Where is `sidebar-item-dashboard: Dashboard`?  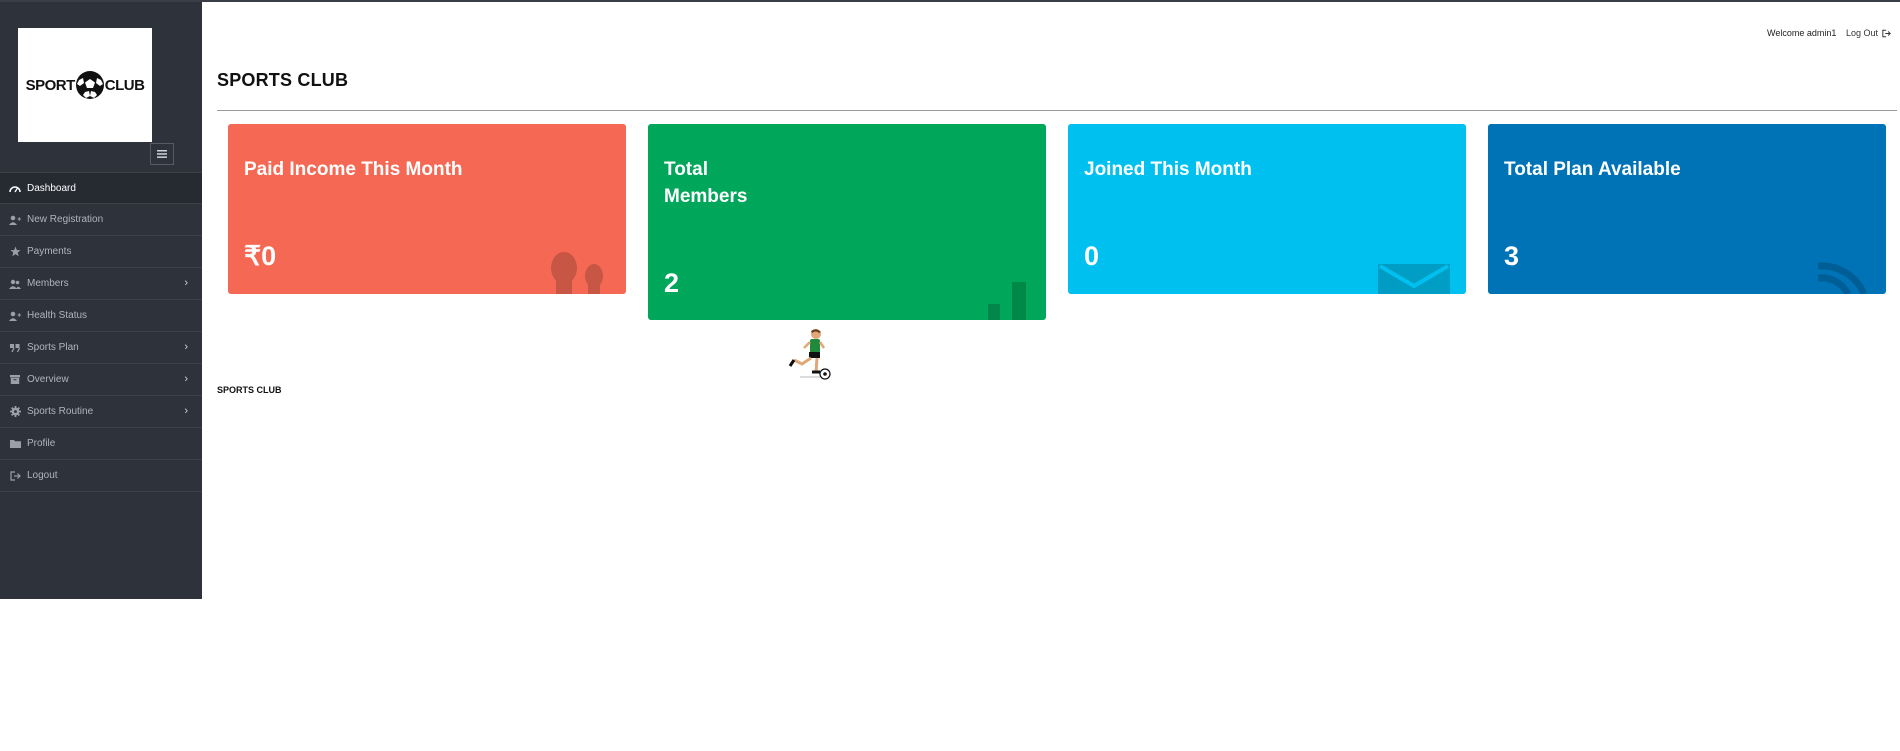
sidebar-item-dashboard: Dashboard is located at coordinates (101, 188).